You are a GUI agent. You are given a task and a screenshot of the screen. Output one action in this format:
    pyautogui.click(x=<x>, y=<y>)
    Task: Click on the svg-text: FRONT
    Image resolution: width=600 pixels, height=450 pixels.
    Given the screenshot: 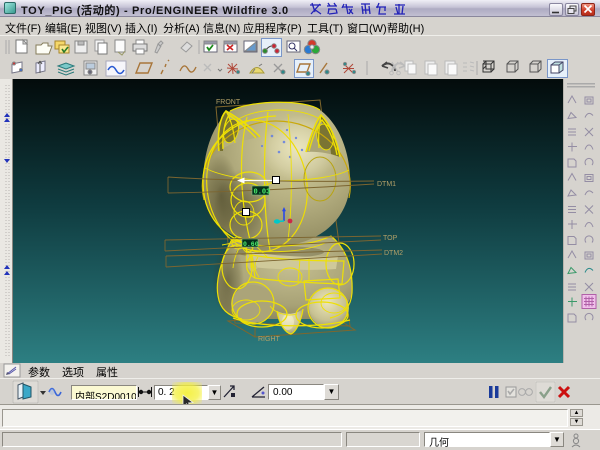 What is the action you would take?
    pyautogui.click(x=228, y=102)
    